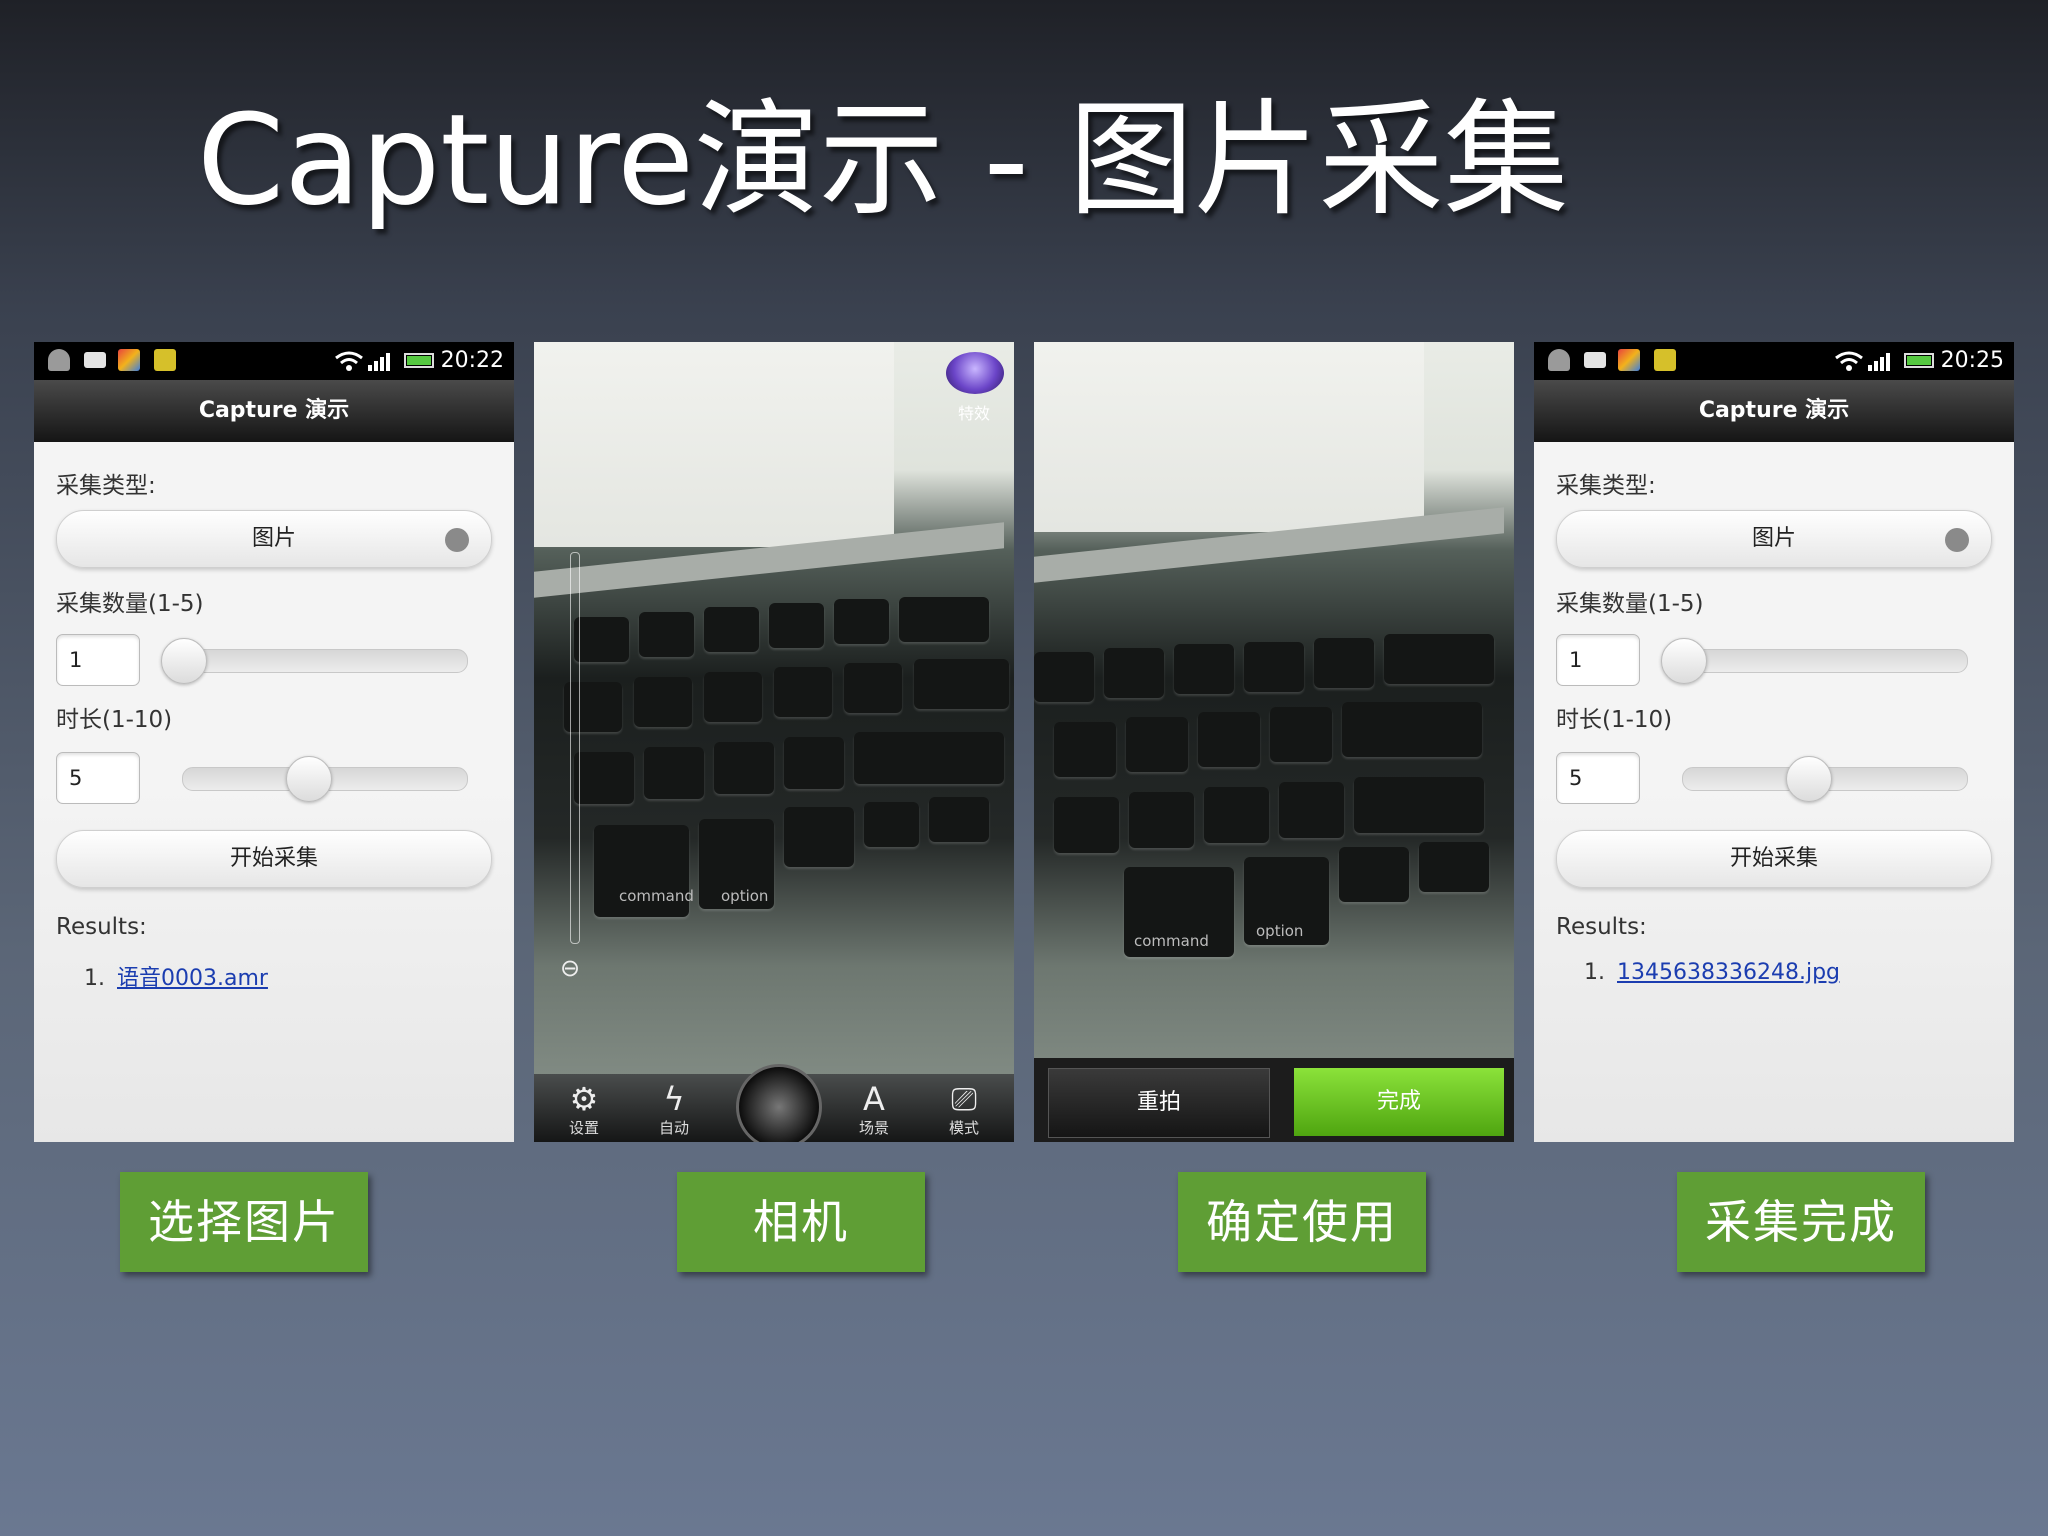 The image size is (2048, 1536). What do you see at coordinates (1159, 1103) in the screenshot?
I see `retake-button: 重拍` at bounding box center [1159, 1103].